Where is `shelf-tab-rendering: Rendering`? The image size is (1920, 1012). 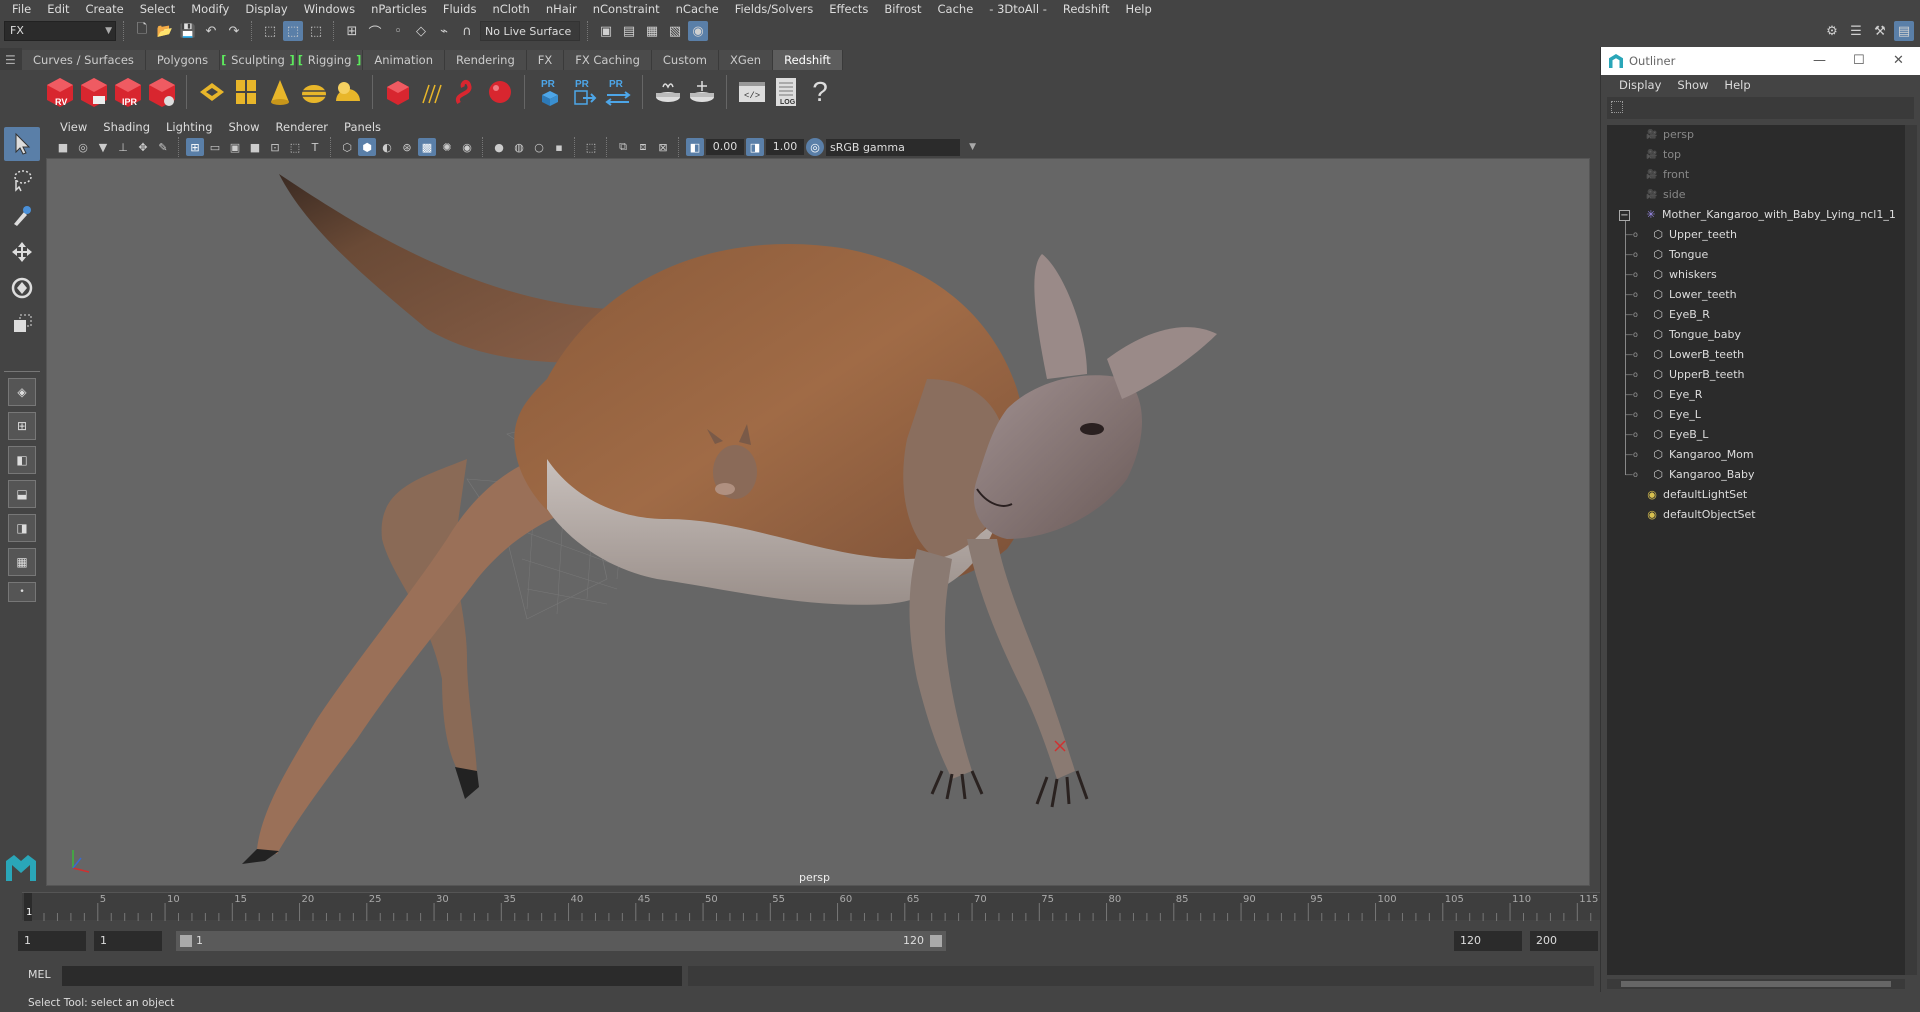
shelf-tab-rendering: Rendering is located at coordinates (486, 60).